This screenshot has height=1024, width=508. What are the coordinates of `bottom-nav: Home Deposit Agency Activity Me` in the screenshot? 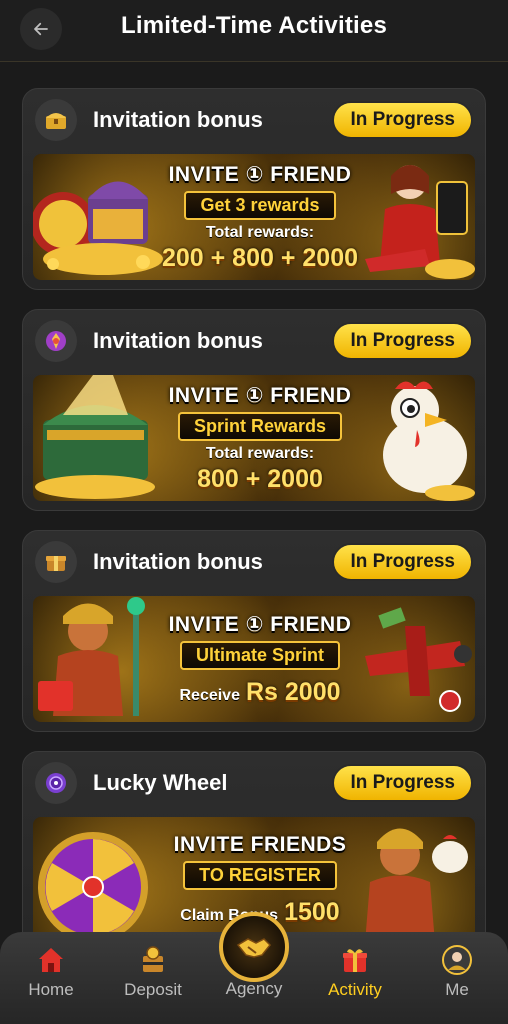 It's located at (254, 968).